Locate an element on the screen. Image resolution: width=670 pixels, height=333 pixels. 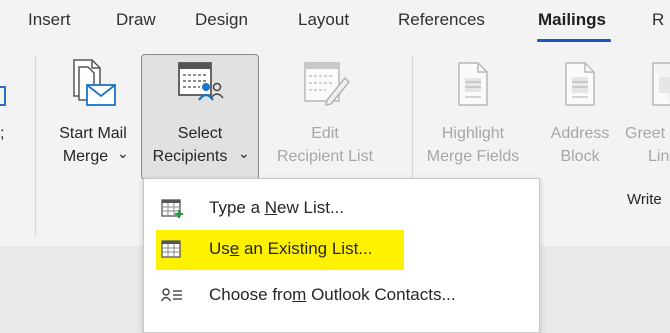
contacts-list-icon is located at coordinates (171, 295).